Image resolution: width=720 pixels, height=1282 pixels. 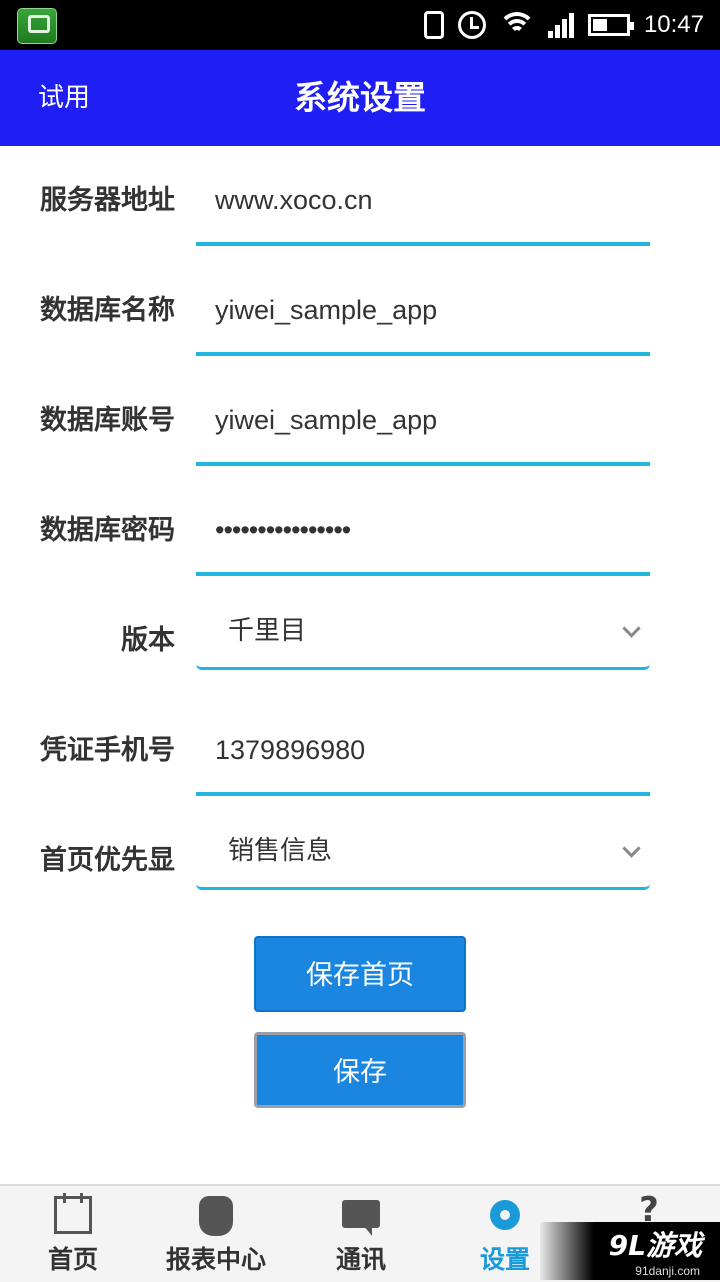 I want to click on tab-home: 首页, so click(x=73, y=1234).